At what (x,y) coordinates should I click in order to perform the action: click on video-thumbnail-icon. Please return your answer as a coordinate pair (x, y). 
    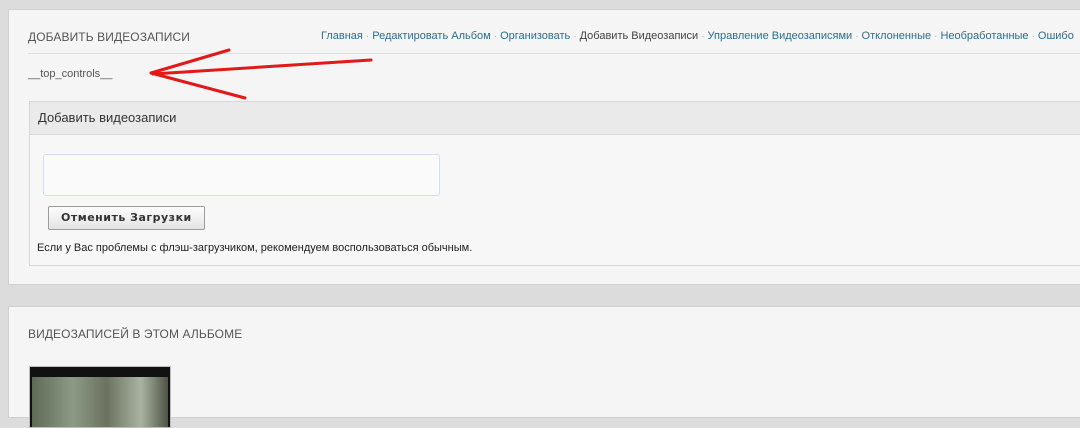
    Looking at the image, I should click on (100, 397).